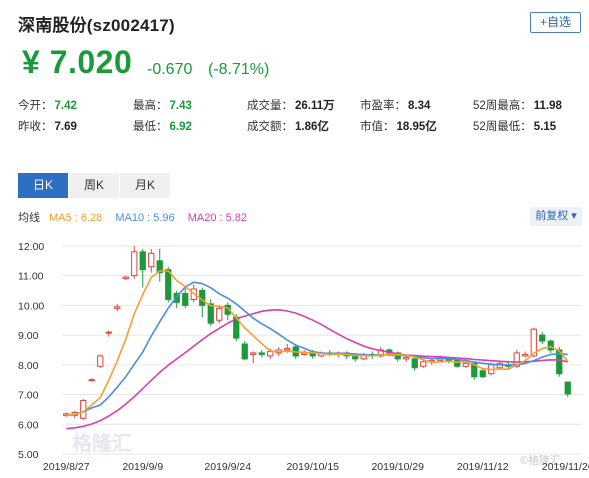 The image size is (589, 478). What do you see at coordinates (77, 62) in the screenshot?
I see `current-price: ¥ 7.020` at bounding box center [77, 62].